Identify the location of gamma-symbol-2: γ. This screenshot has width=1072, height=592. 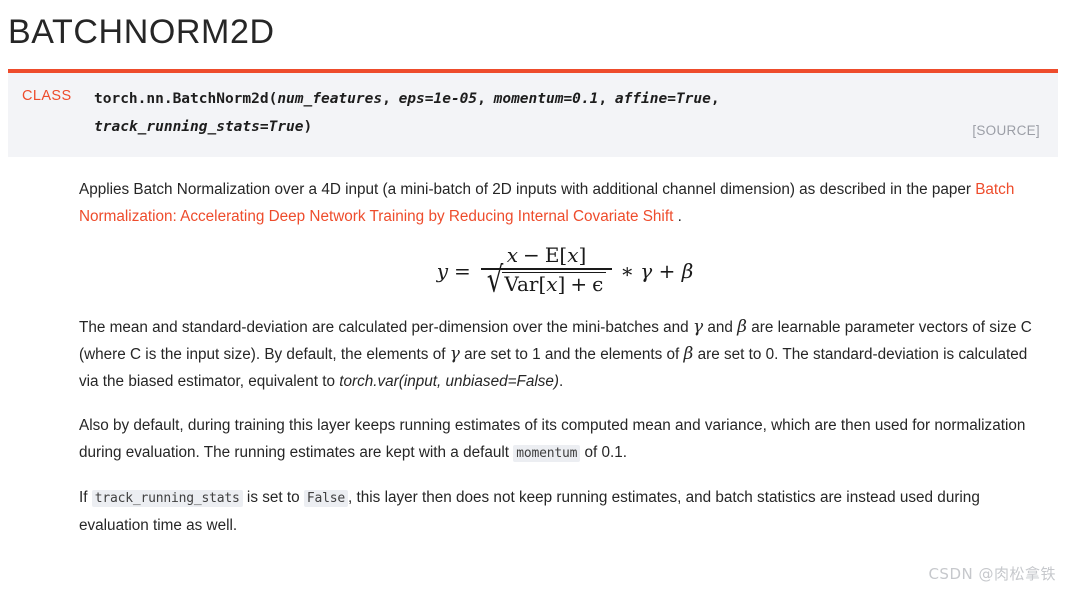
(454, 354).